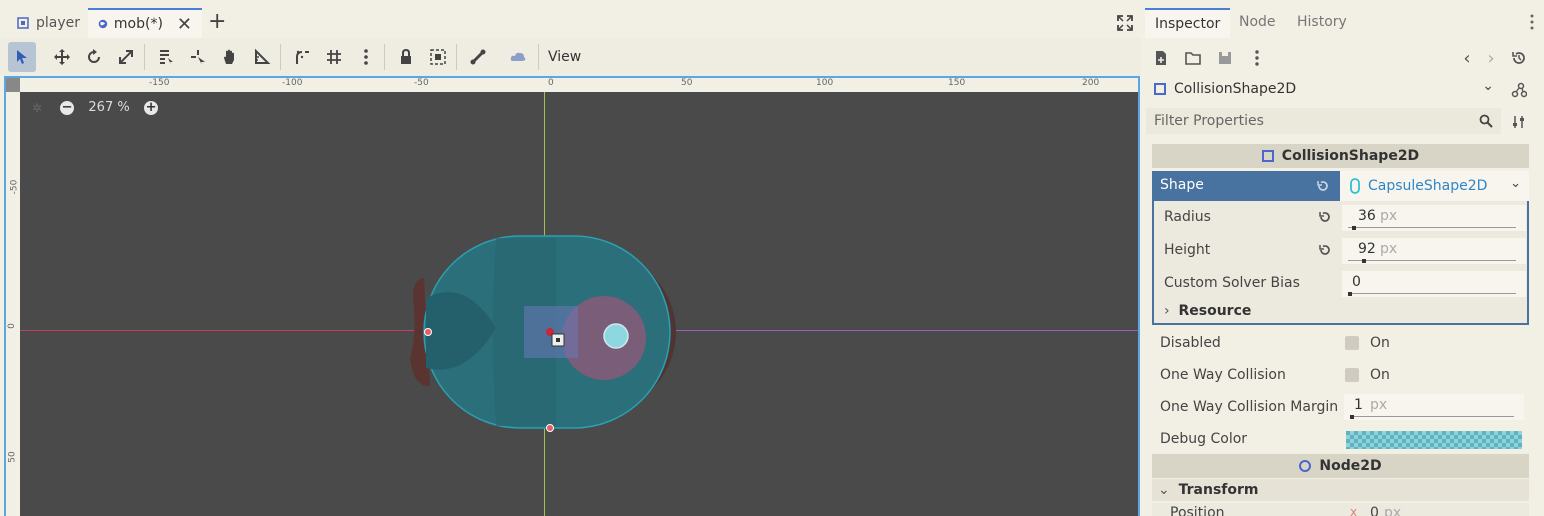 The width and height of the screenshot is (1544, 516). What do you see at coordinates (48, 23) in the screenshot?
I see `scene-tab-player: player` at bounding box center [48, 23].